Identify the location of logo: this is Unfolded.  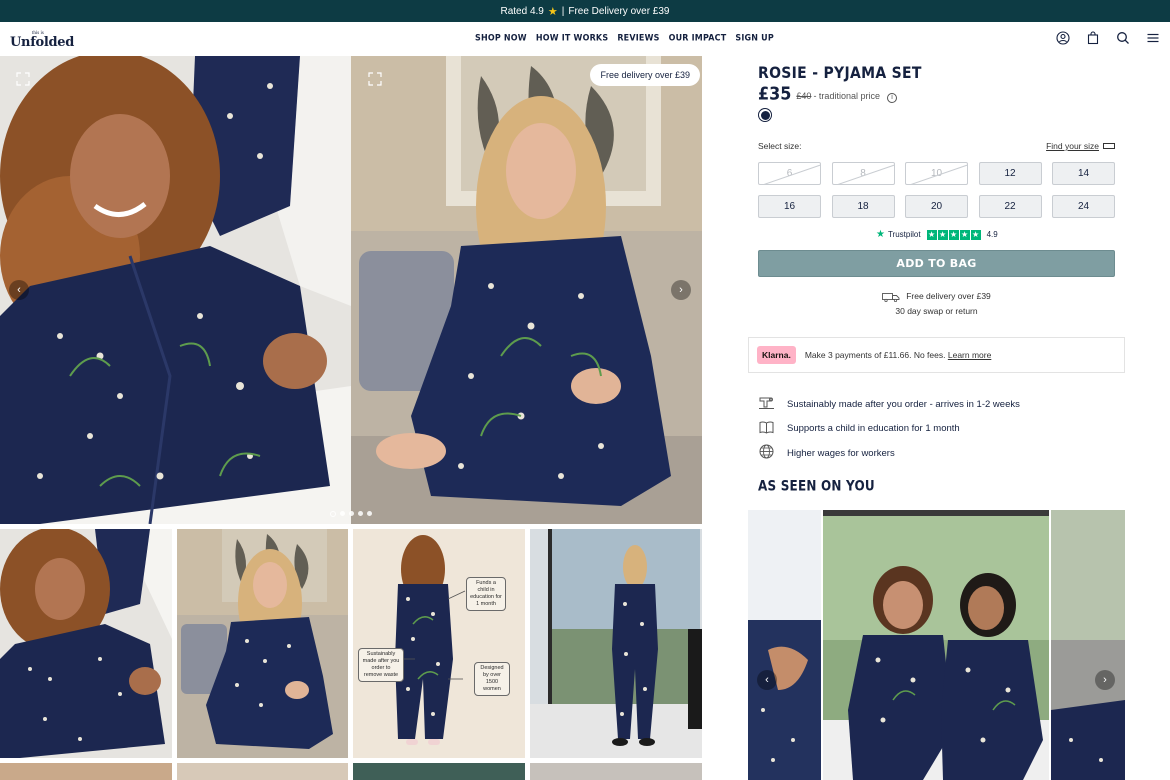
(45, 39).